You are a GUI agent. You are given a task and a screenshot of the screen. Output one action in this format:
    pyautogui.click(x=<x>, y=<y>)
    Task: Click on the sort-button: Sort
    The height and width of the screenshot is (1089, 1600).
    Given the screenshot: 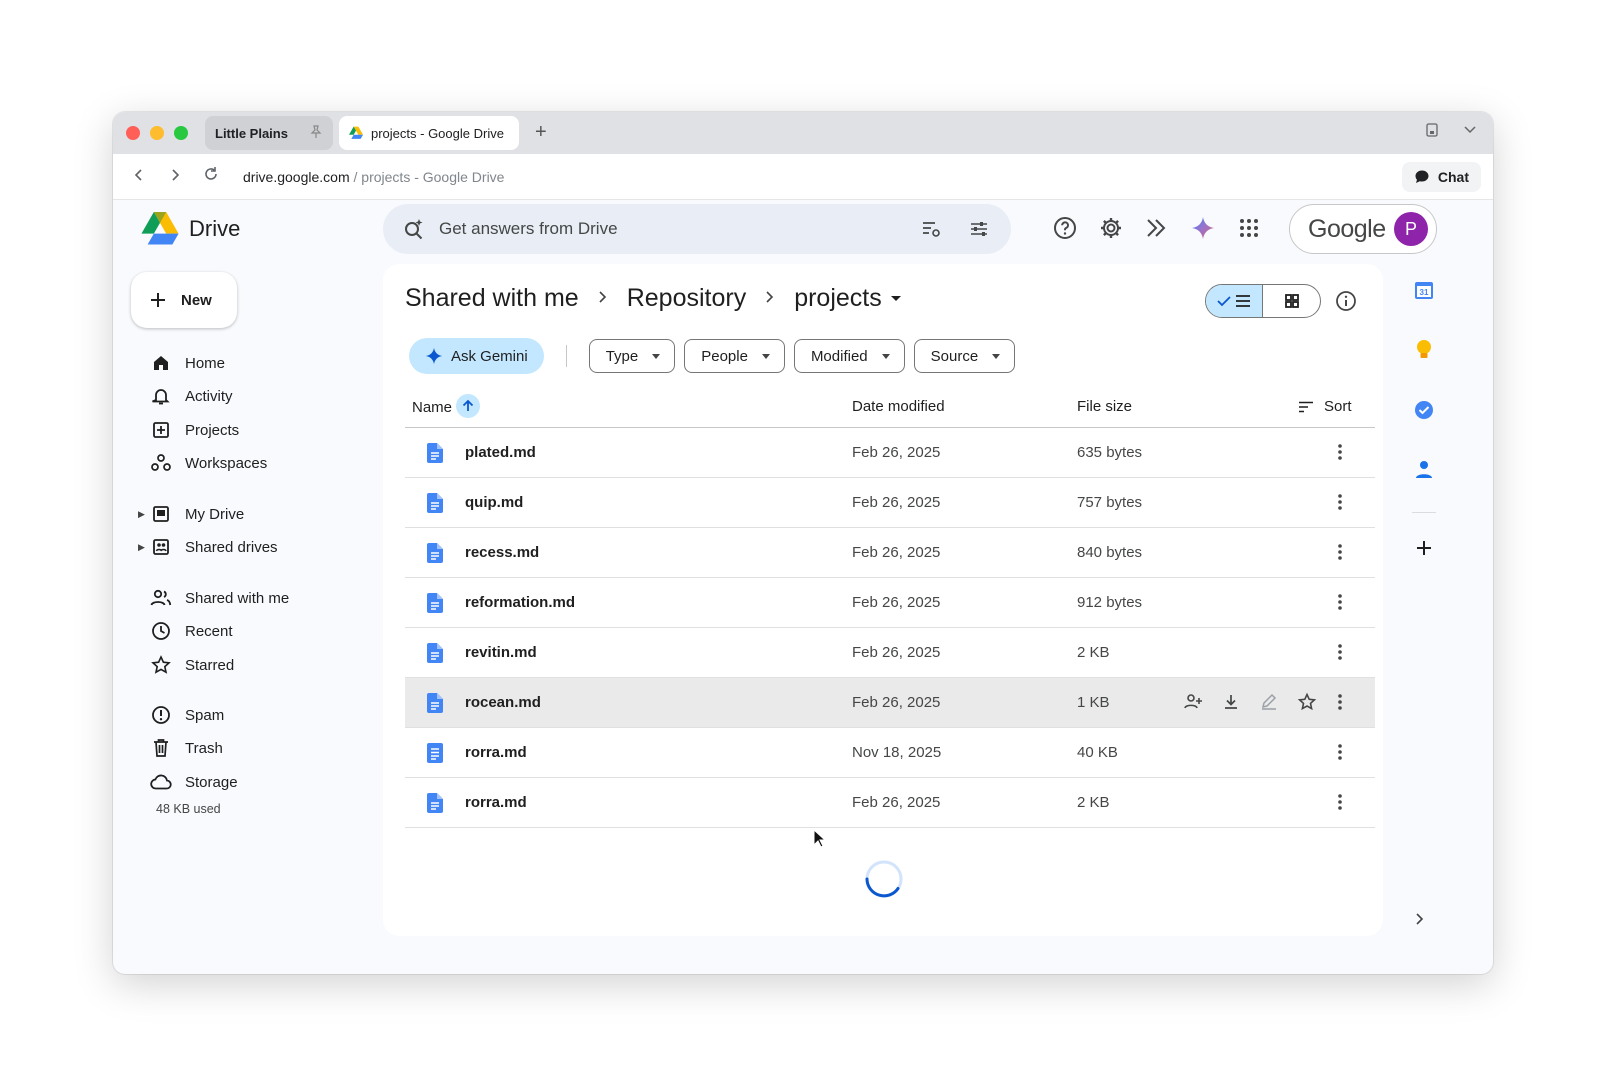 What is the action you would take?
    pyautogui.click(x=1325, y=406)
    